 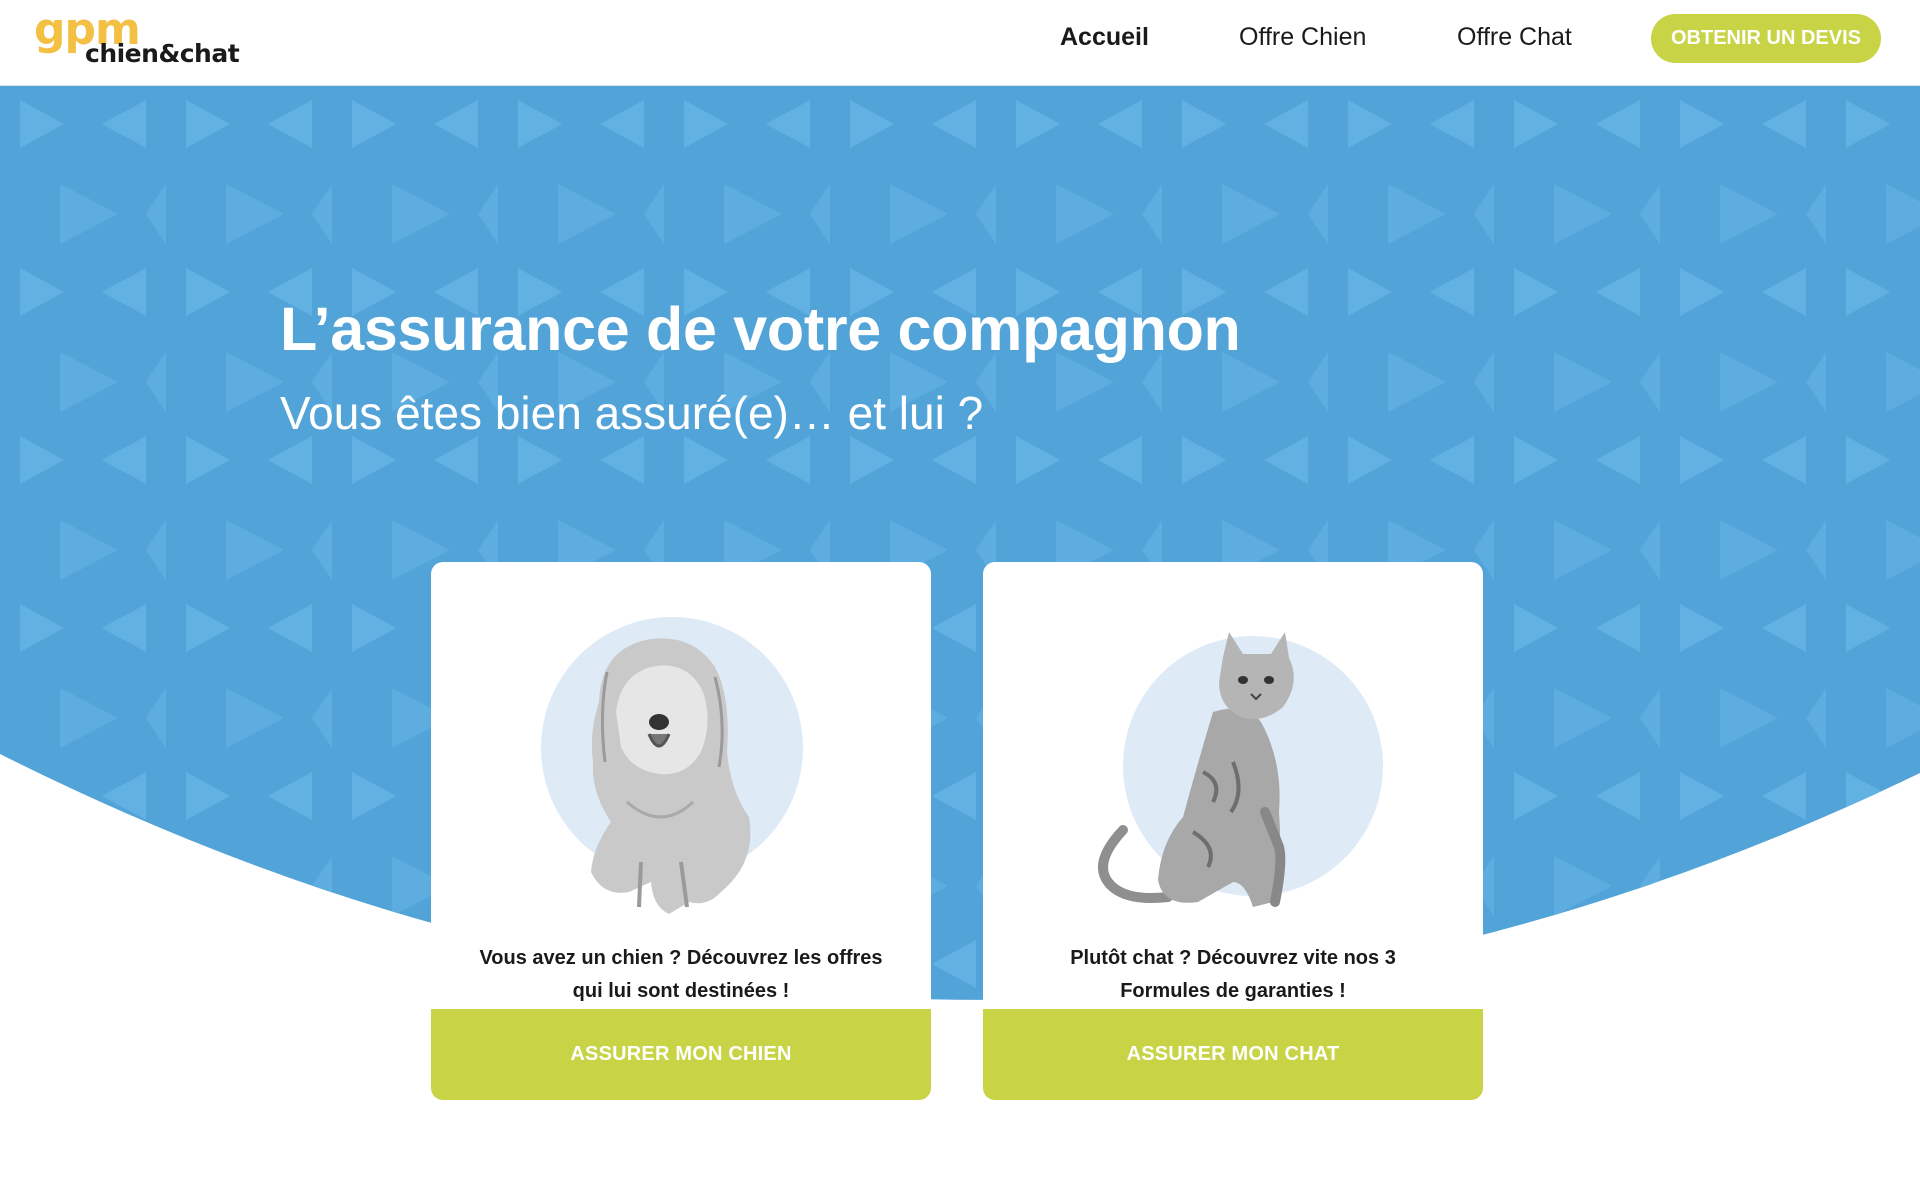 I want to click on dog-illustration-icon, so click(x=672, y=765).